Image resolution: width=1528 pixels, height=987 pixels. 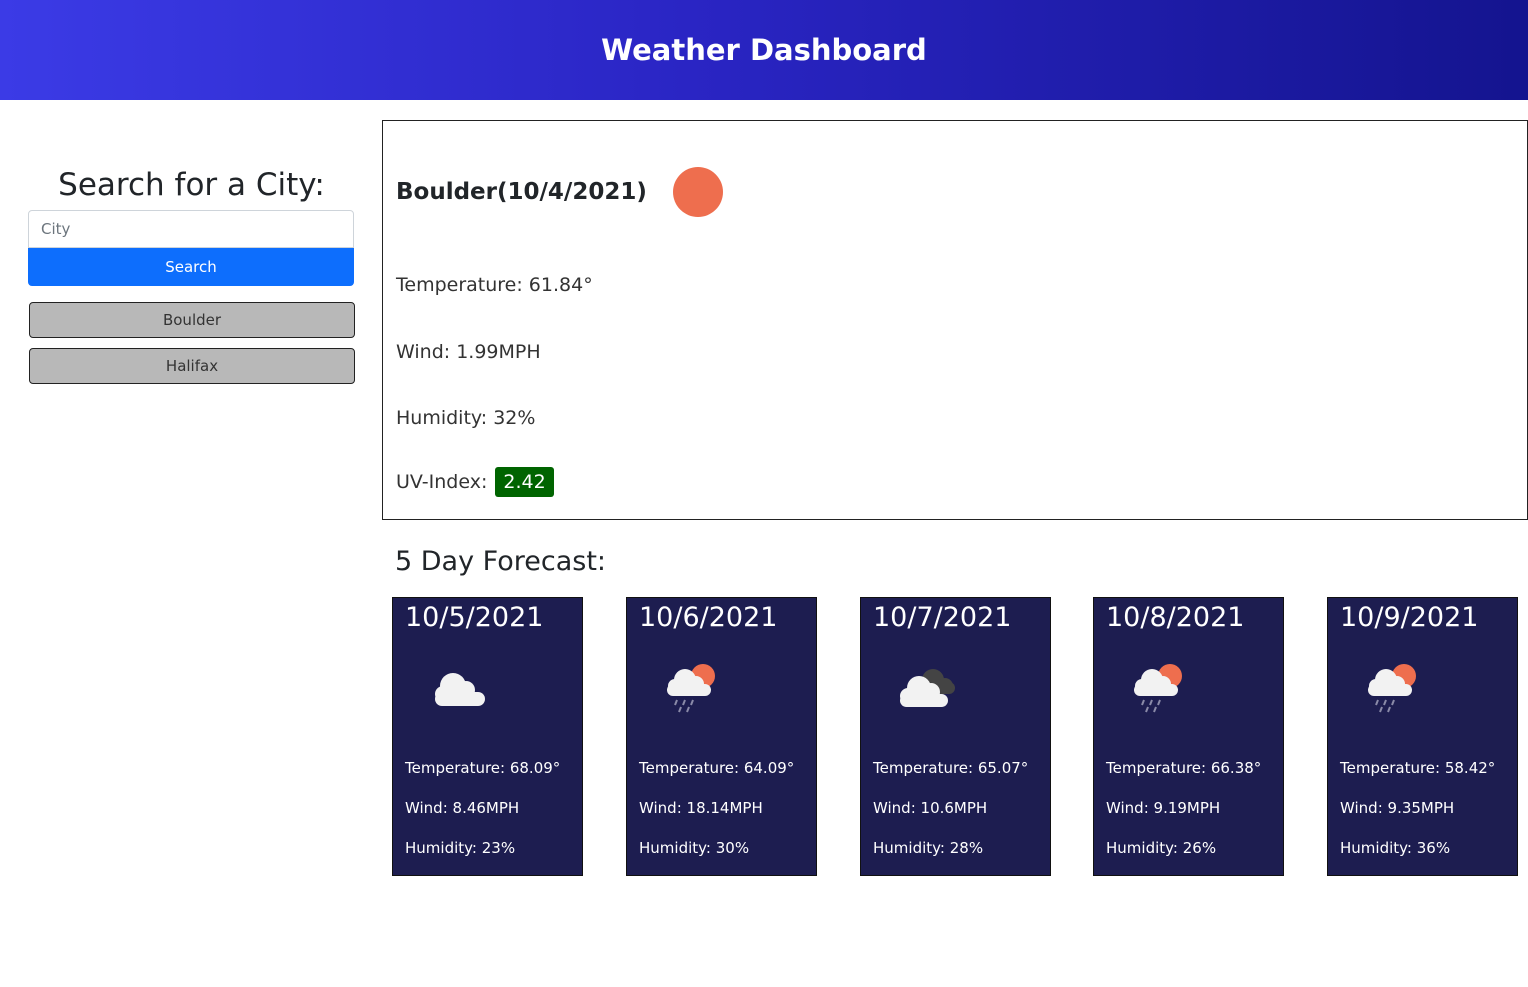 I want to click on history-item-halifax: Halifax, so click(x=192, y=366).